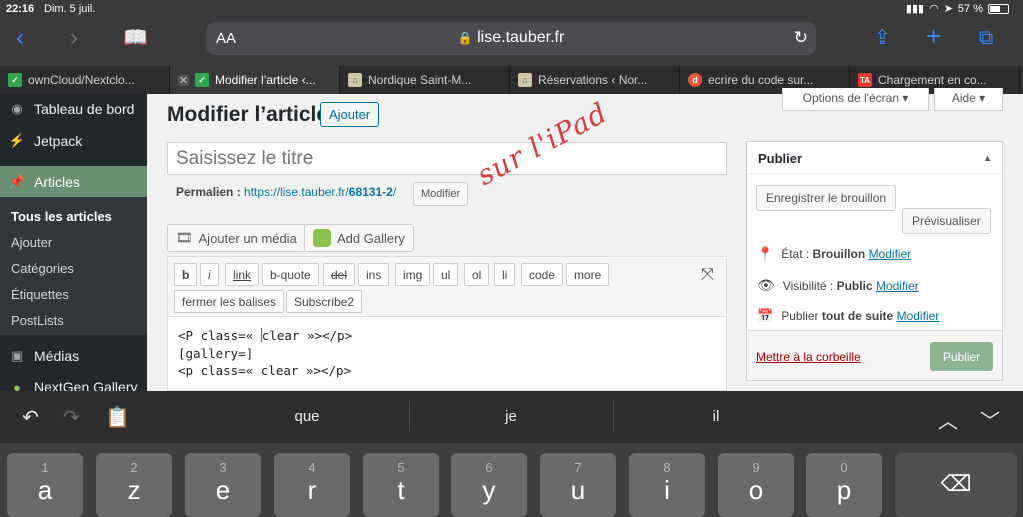 This screenshot has height=517, width=1023. What do you see at coordinates (766, 285) in the screenshot?
I see `eye-icon: 👁` at bounding box center [766, 285].